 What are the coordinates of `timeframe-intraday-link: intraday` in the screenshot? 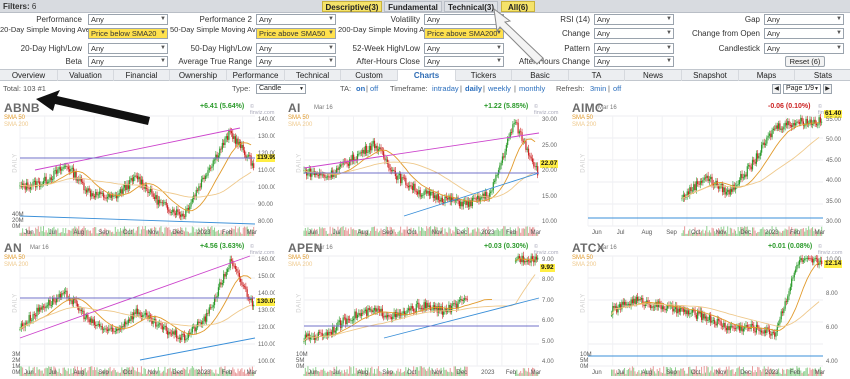 It's located at (445, 89).